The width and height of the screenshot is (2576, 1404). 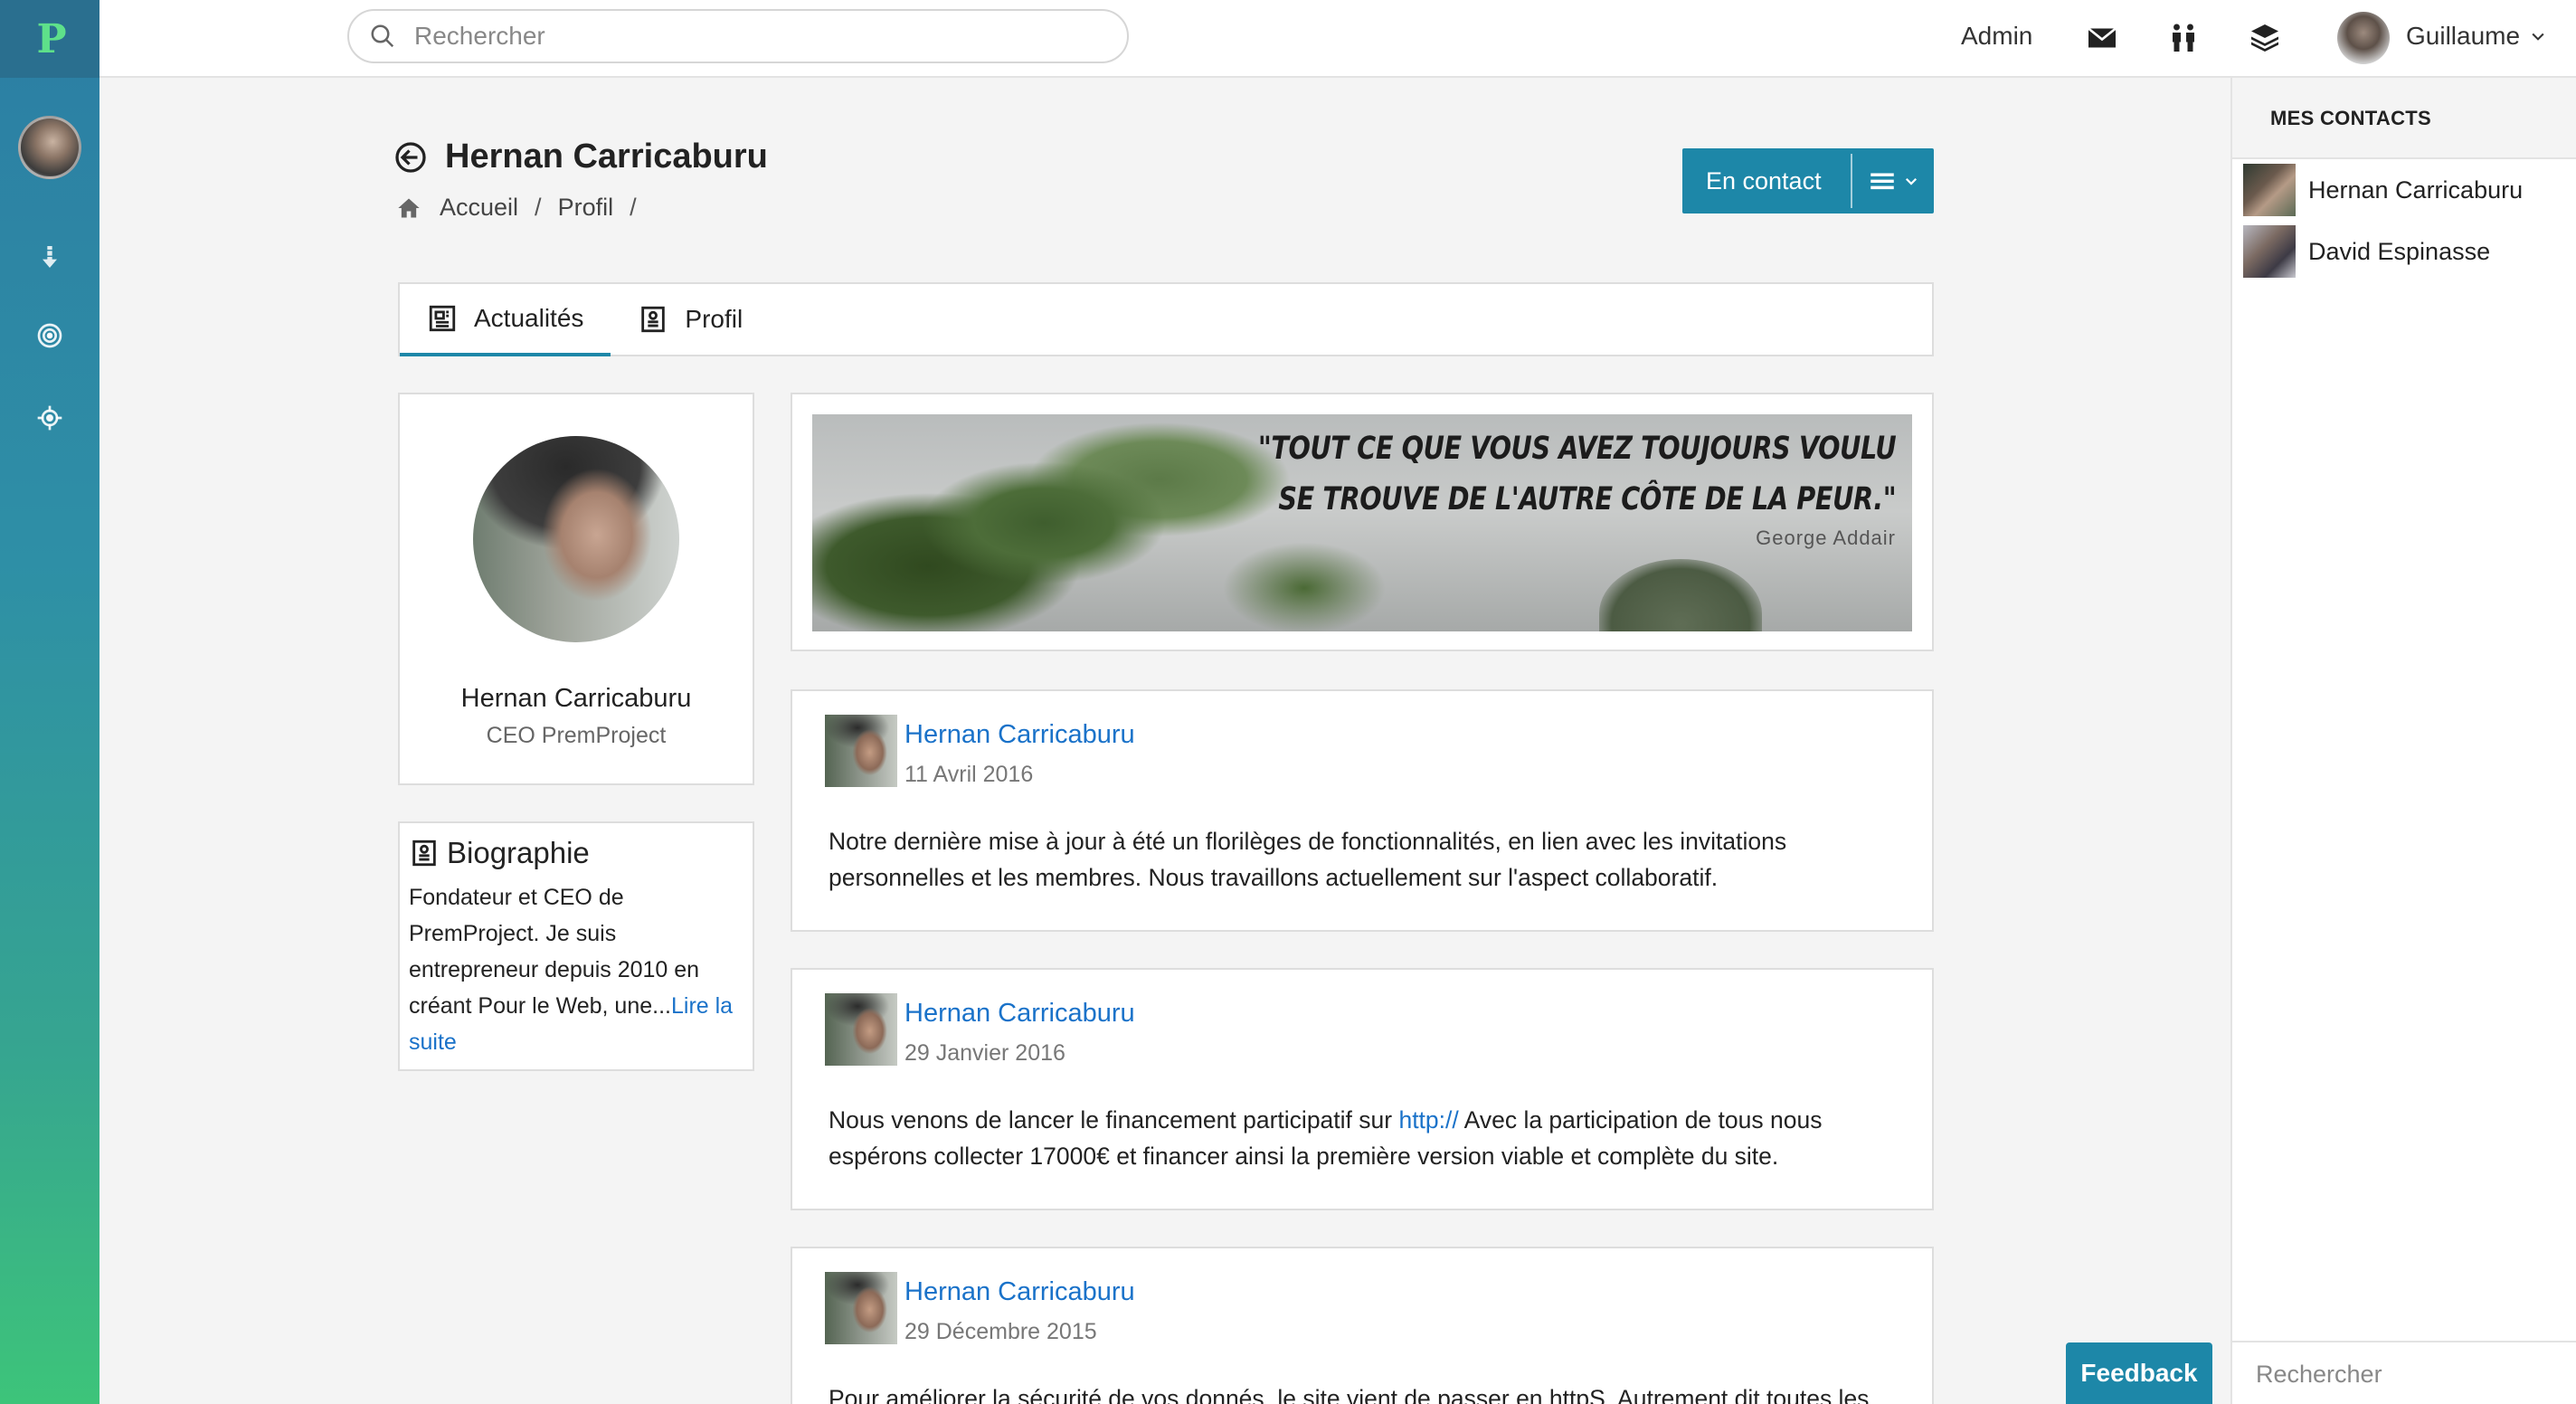 What do you see at coordinates (1882, 181) in the screenshot?
I see `menu-icon` at bounding box center [1882, 181].